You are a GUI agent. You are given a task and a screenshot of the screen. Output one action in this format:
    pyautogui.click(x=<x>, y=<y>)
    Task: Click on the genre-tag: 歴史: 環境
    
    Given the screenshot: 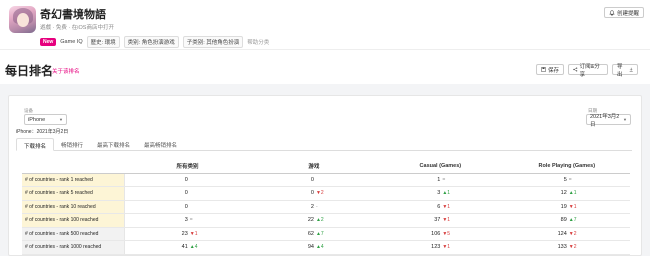 What is the action you would take?
    pyautogui.click(x=103, y=42)
    